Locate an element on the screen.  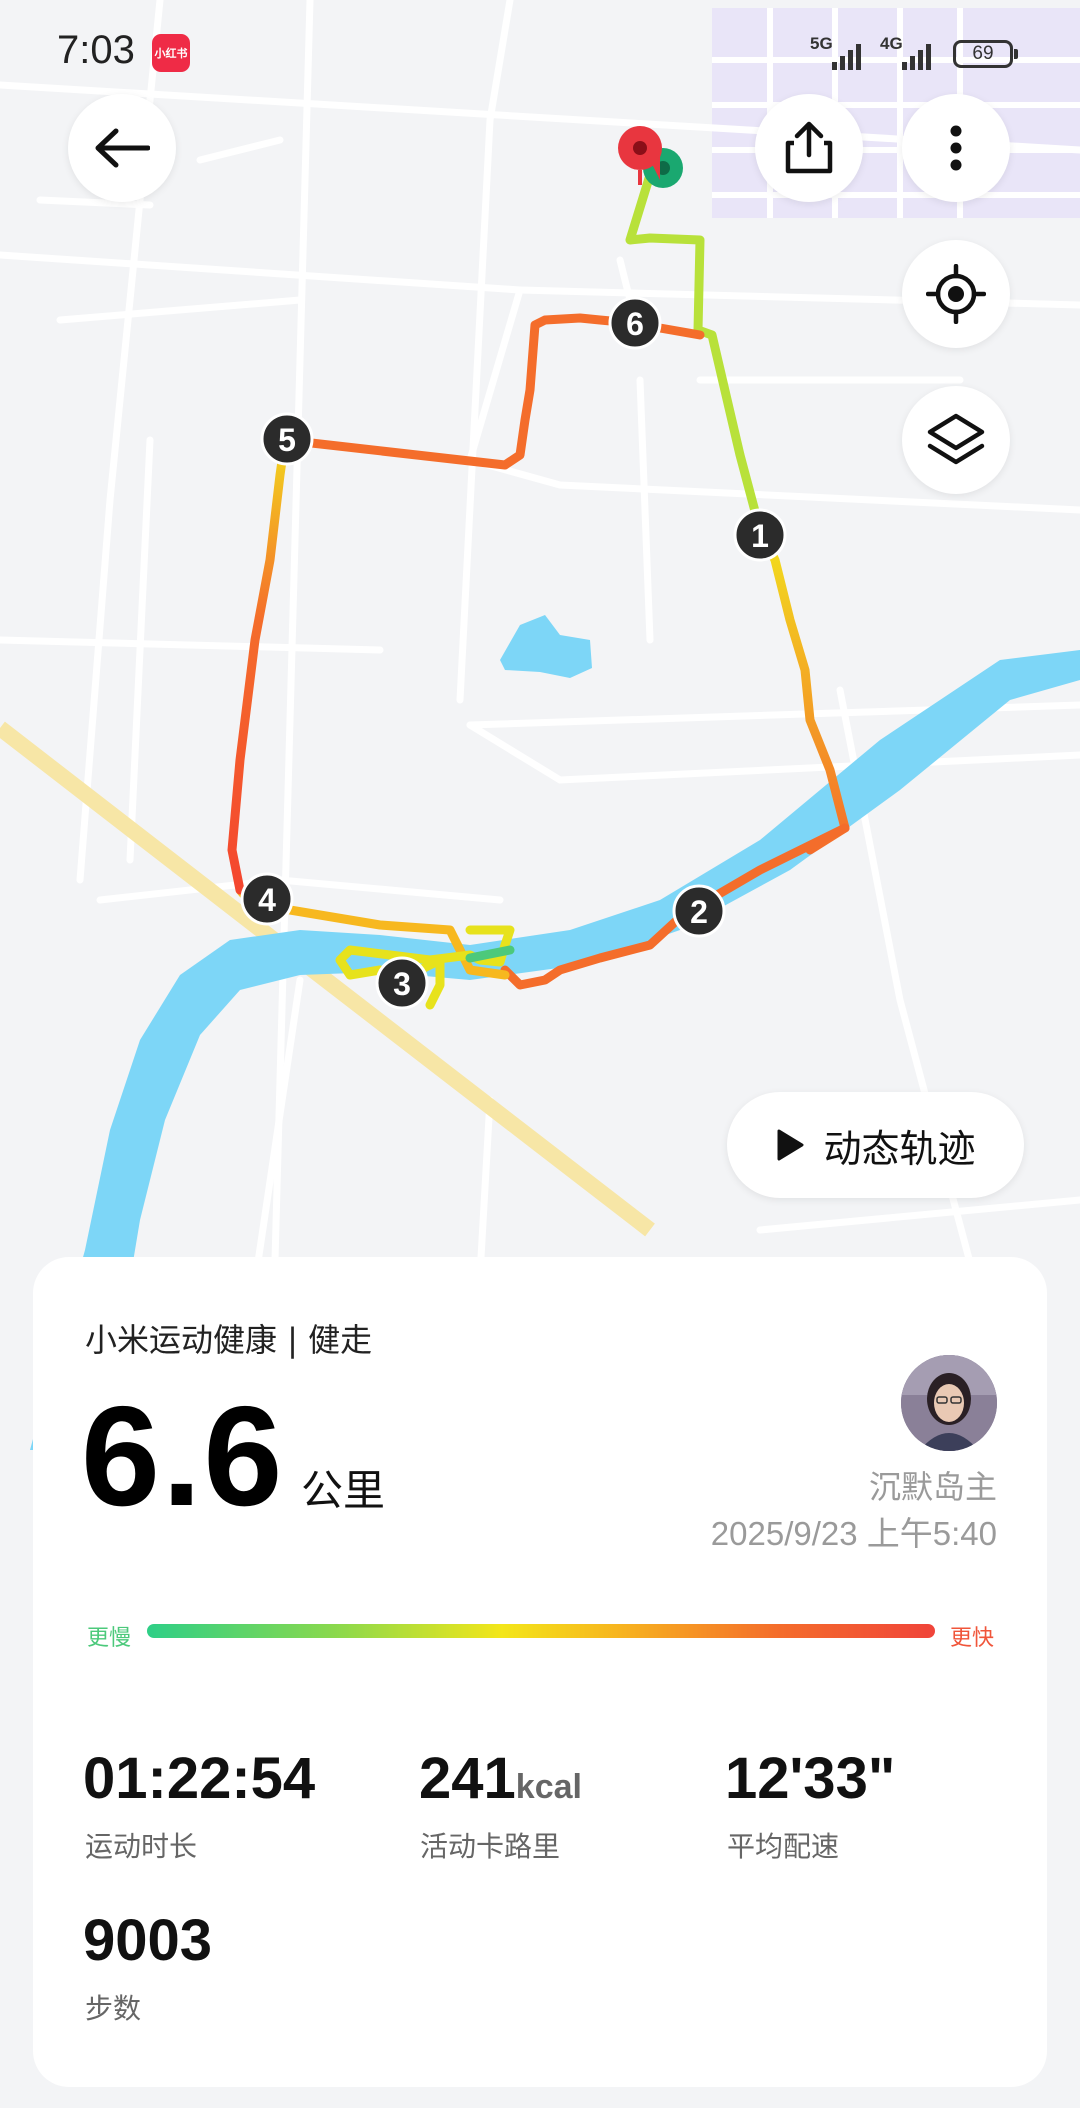
share-button is located at coordinates (809, 148).